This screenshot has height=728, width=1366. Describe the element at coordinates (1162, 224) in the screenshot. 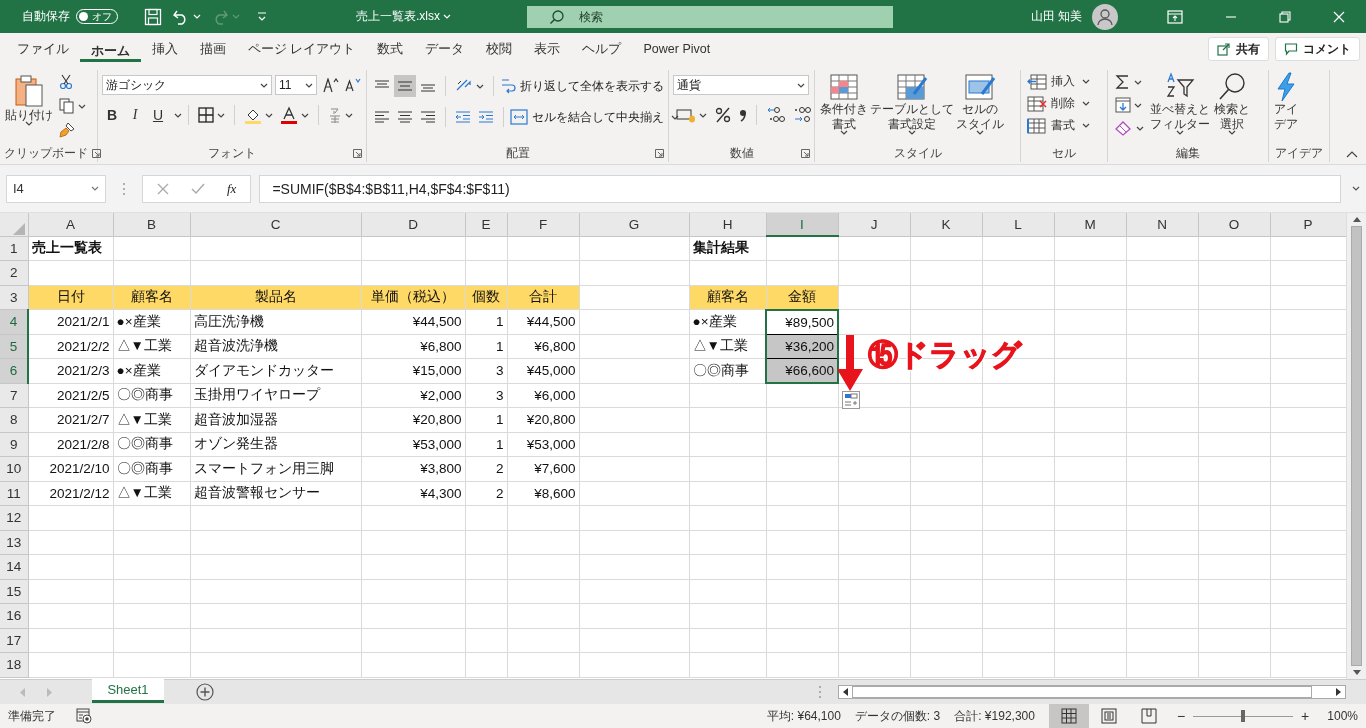

I see `column-header: N` at that location.